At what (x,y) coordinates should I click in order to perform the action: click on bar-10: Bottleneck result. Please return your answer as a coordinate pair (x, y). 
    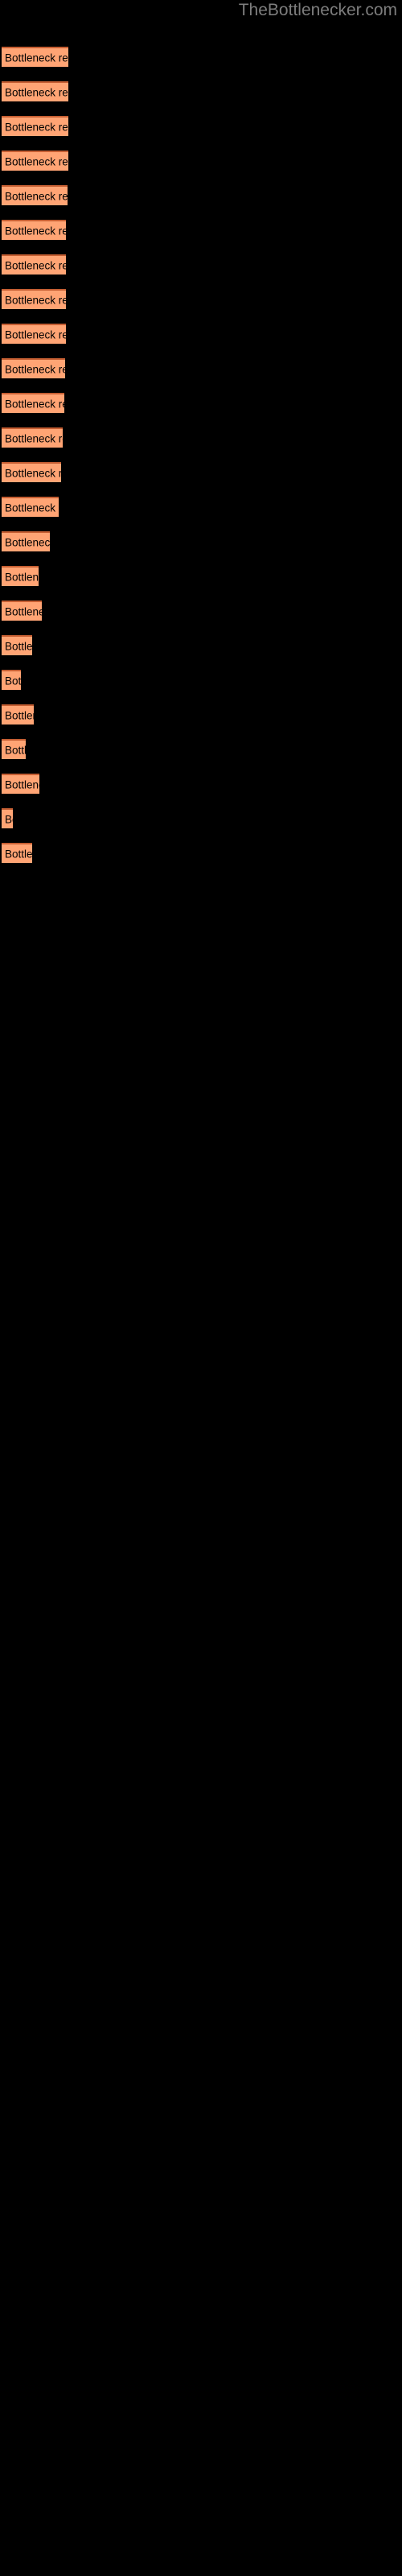
    Looking at the image, I should click on (33, 403).